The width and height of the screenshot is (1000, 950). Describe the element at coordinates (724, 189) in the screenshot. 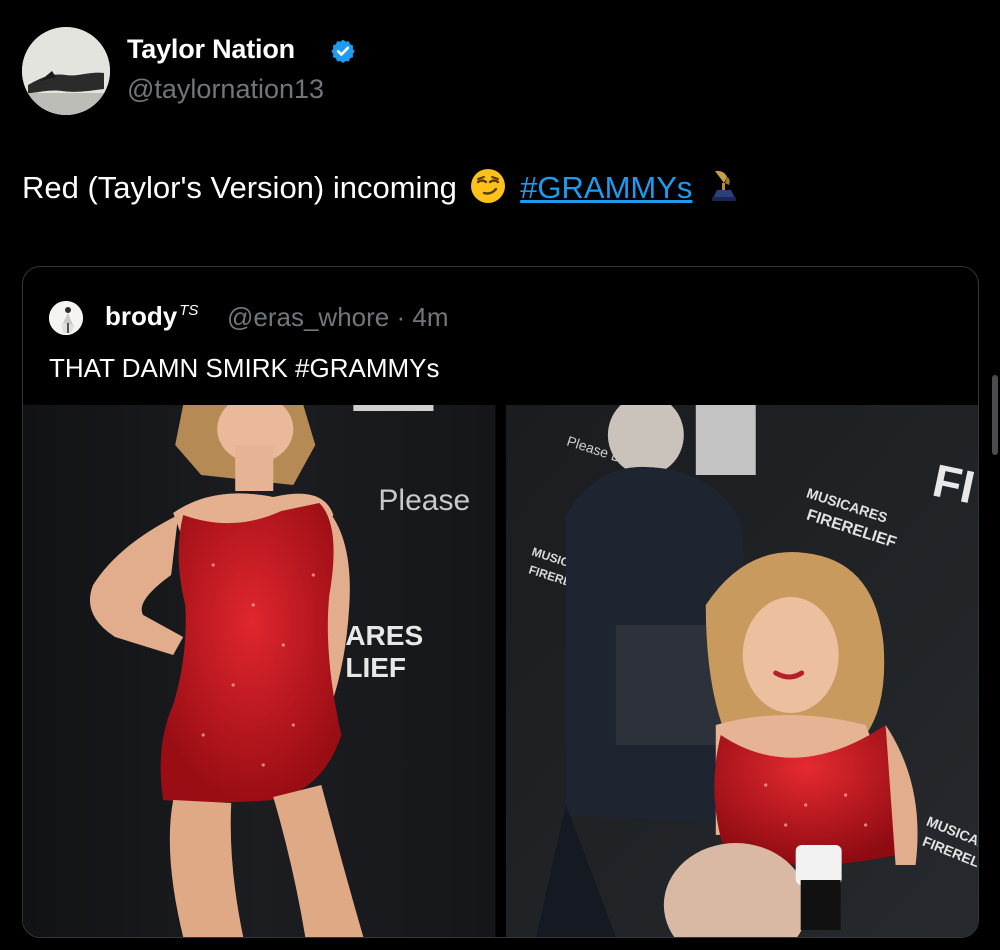

I see `gramophone-emoji-icon` at that location.